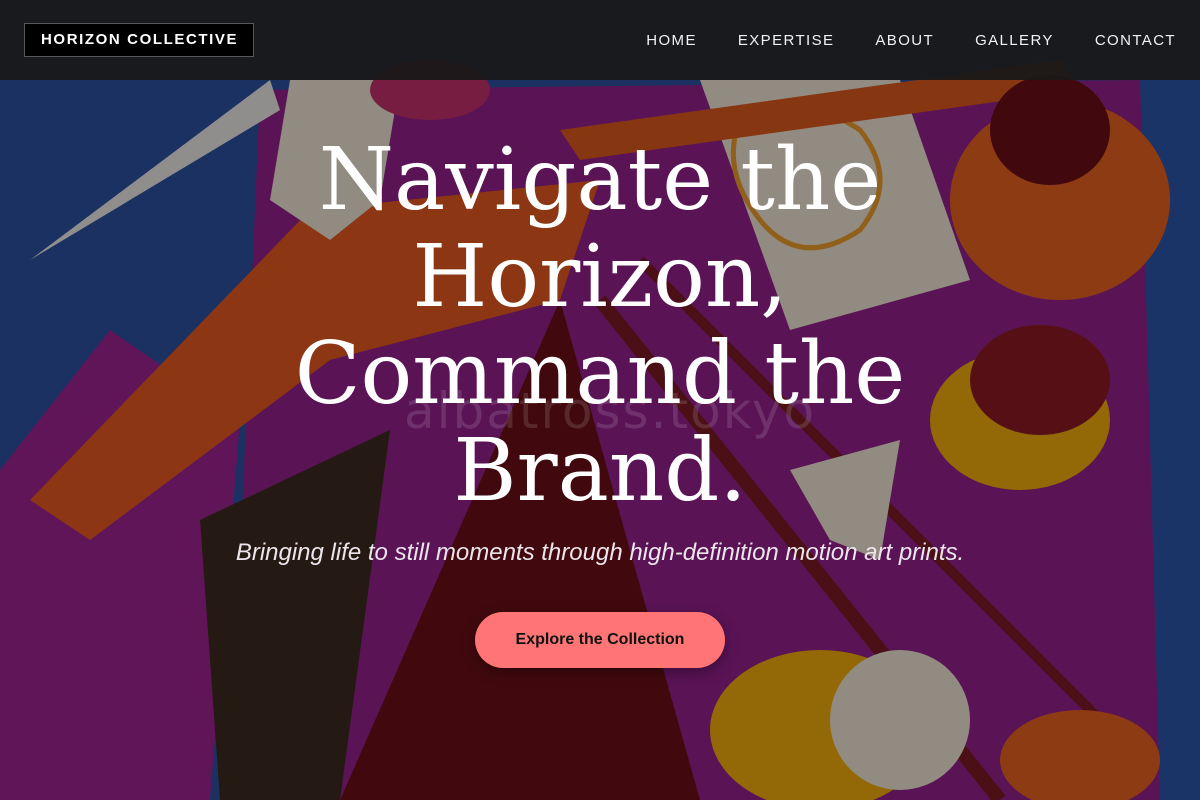 The height and width of the screenshot is (800, 1200). I want to click on brand-logo: HORIZON COLLECTIVE, so click(139, 40).